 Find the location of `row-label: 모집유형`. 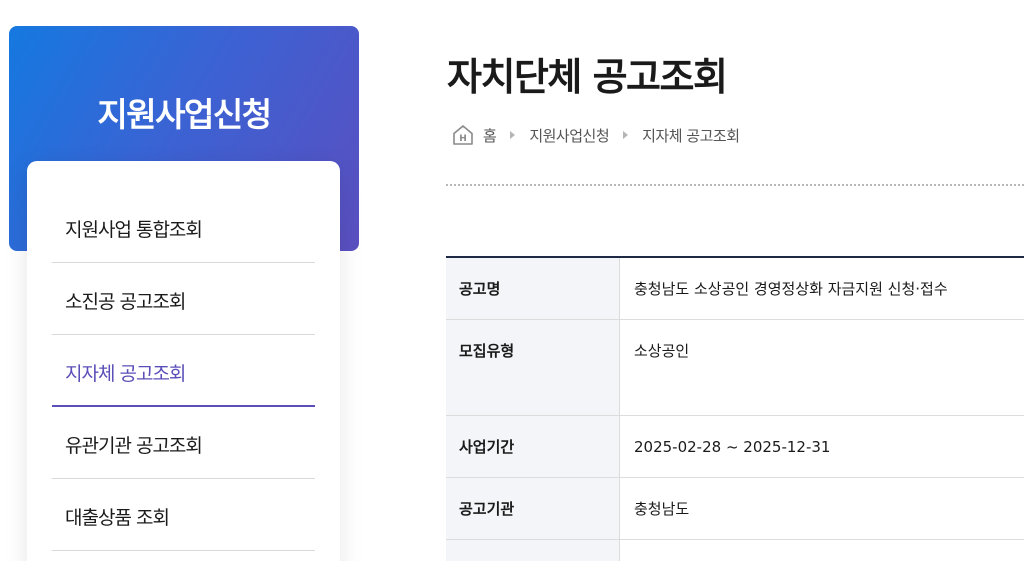

row-label: 모집유형 is located at coordinates (533, 367).